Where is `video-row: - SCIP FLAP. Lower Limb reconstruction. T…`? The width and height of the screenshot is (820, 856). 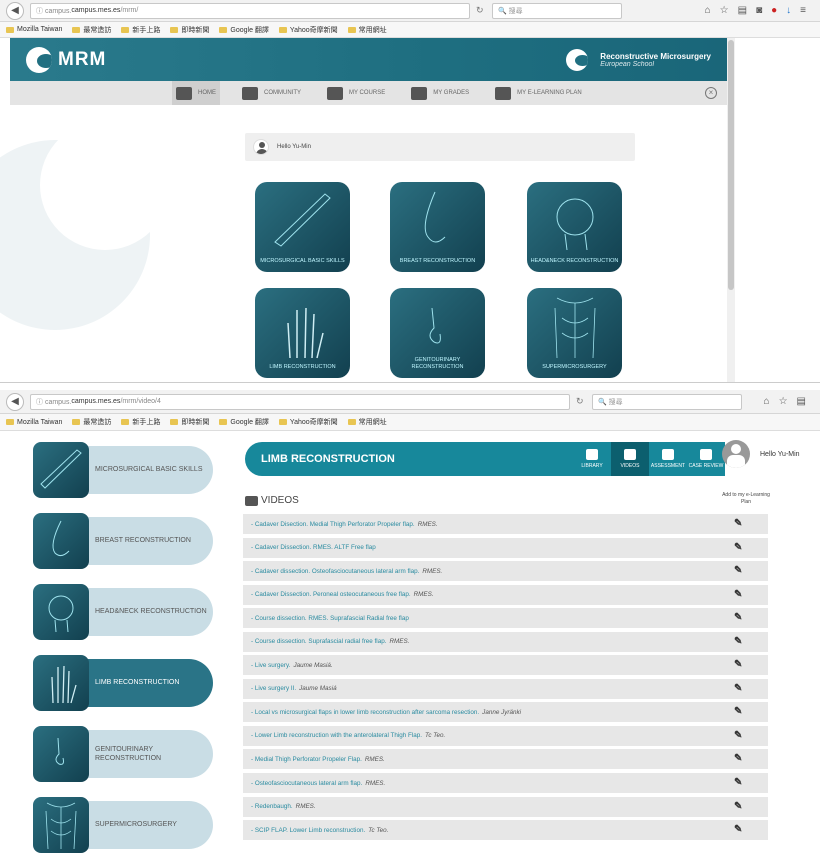 video-row: - SCIP FLAP. Lower Limb reconstruction. T… is located at coordinates (505, 830).